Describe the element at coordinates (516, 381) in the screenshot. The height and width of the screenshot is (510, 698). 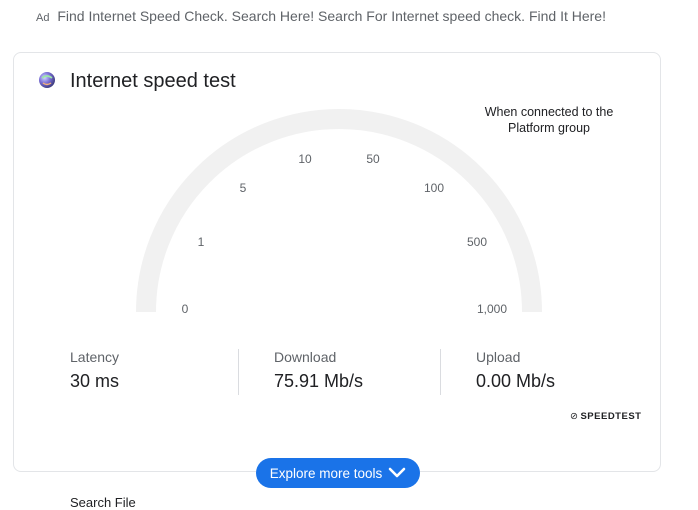
I see `upload-value: 0.00 Mb/s` at that location.